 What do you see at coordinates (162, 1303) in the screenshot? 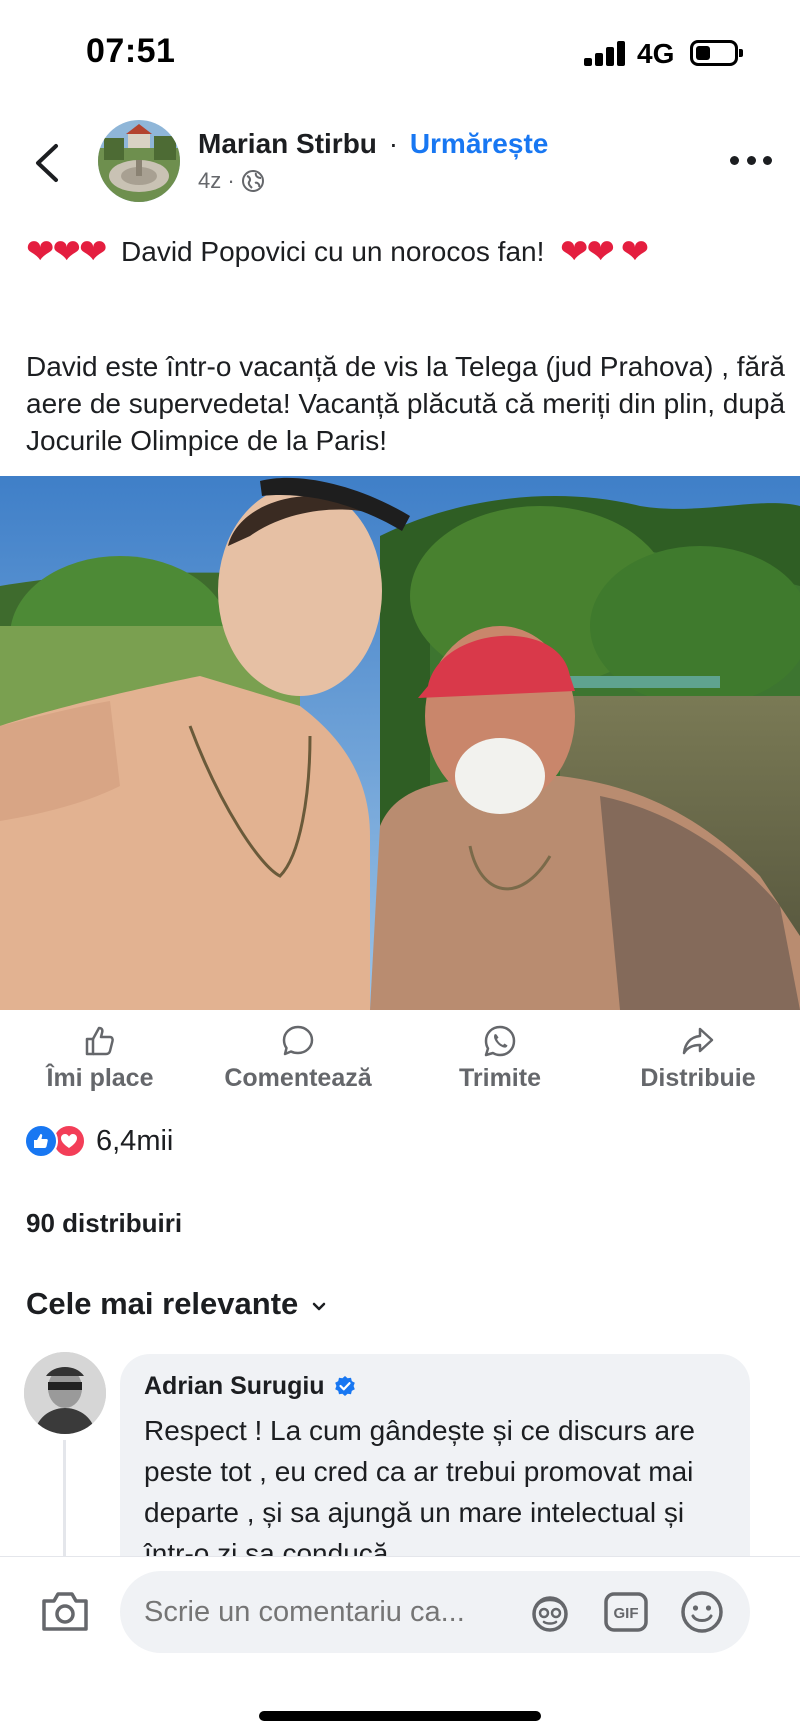
I see `sort-label: Cele mai relevante` at bounding box center [162, 1303].